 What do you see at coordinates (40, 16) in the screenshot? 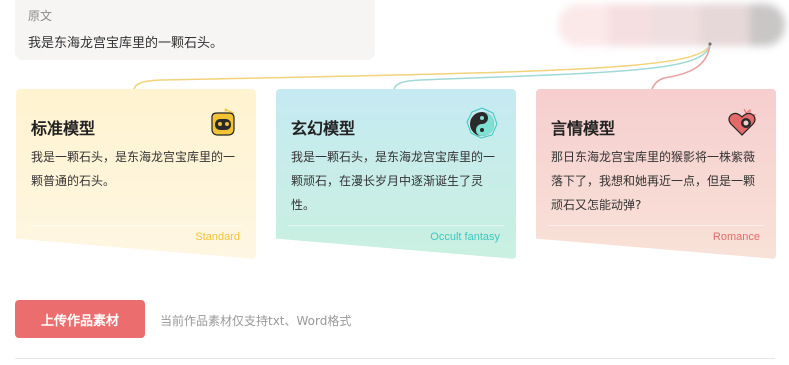
I see `source-label: 原文` at bounding box center [40, 16].